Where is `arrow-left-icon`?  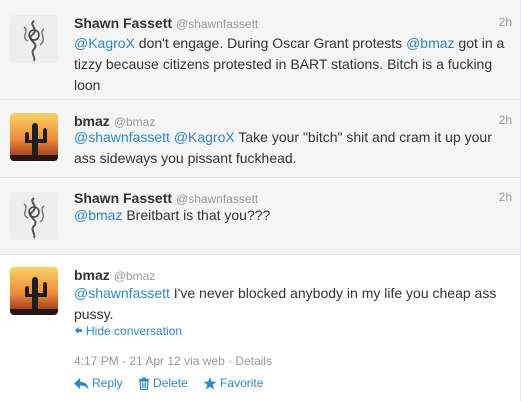 arrow-left-icon is located at coordinates (78, 330).